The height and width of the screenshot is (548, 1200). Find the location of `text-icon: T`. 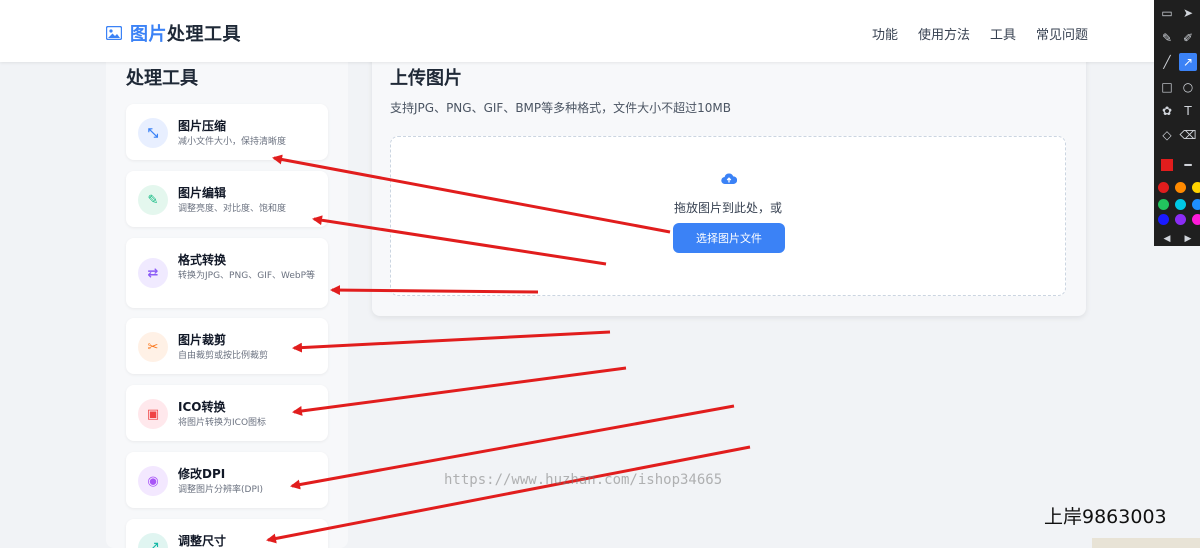

text-icon: T is located at coordinates (1188, 111).